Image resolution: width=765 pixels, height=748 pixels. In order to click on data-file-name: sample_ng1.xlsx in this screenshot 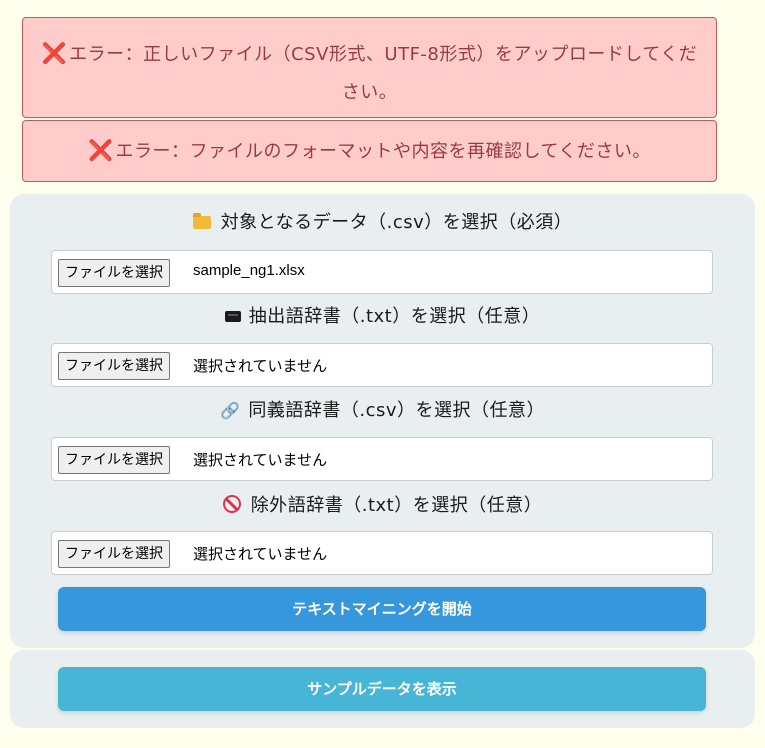, I will do `click(249, 270)`.